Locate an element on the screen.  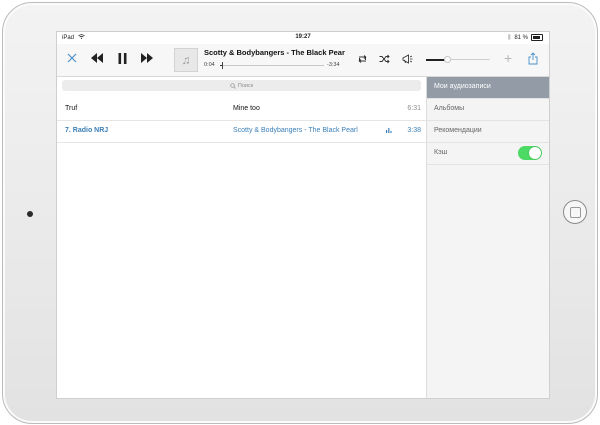
equalizer-icon is located at coordinates (389, 130).